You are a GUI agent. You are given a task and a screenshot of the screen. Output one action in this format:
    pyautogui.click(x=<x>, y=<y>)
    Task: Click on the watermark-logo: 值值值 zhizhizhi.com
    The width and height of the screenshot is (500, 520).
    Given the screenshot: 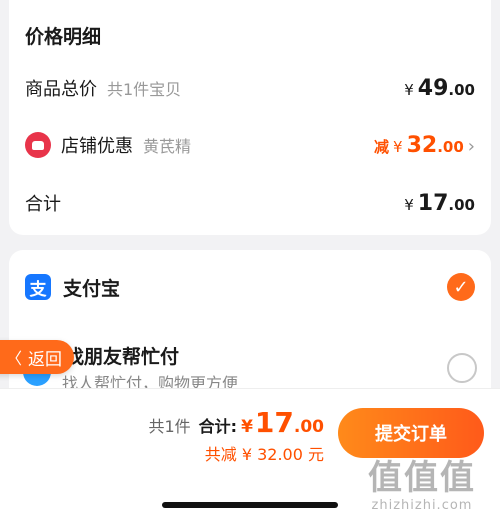 What is the action you would take?
    pyautogui.click(x=422, y=485)
    